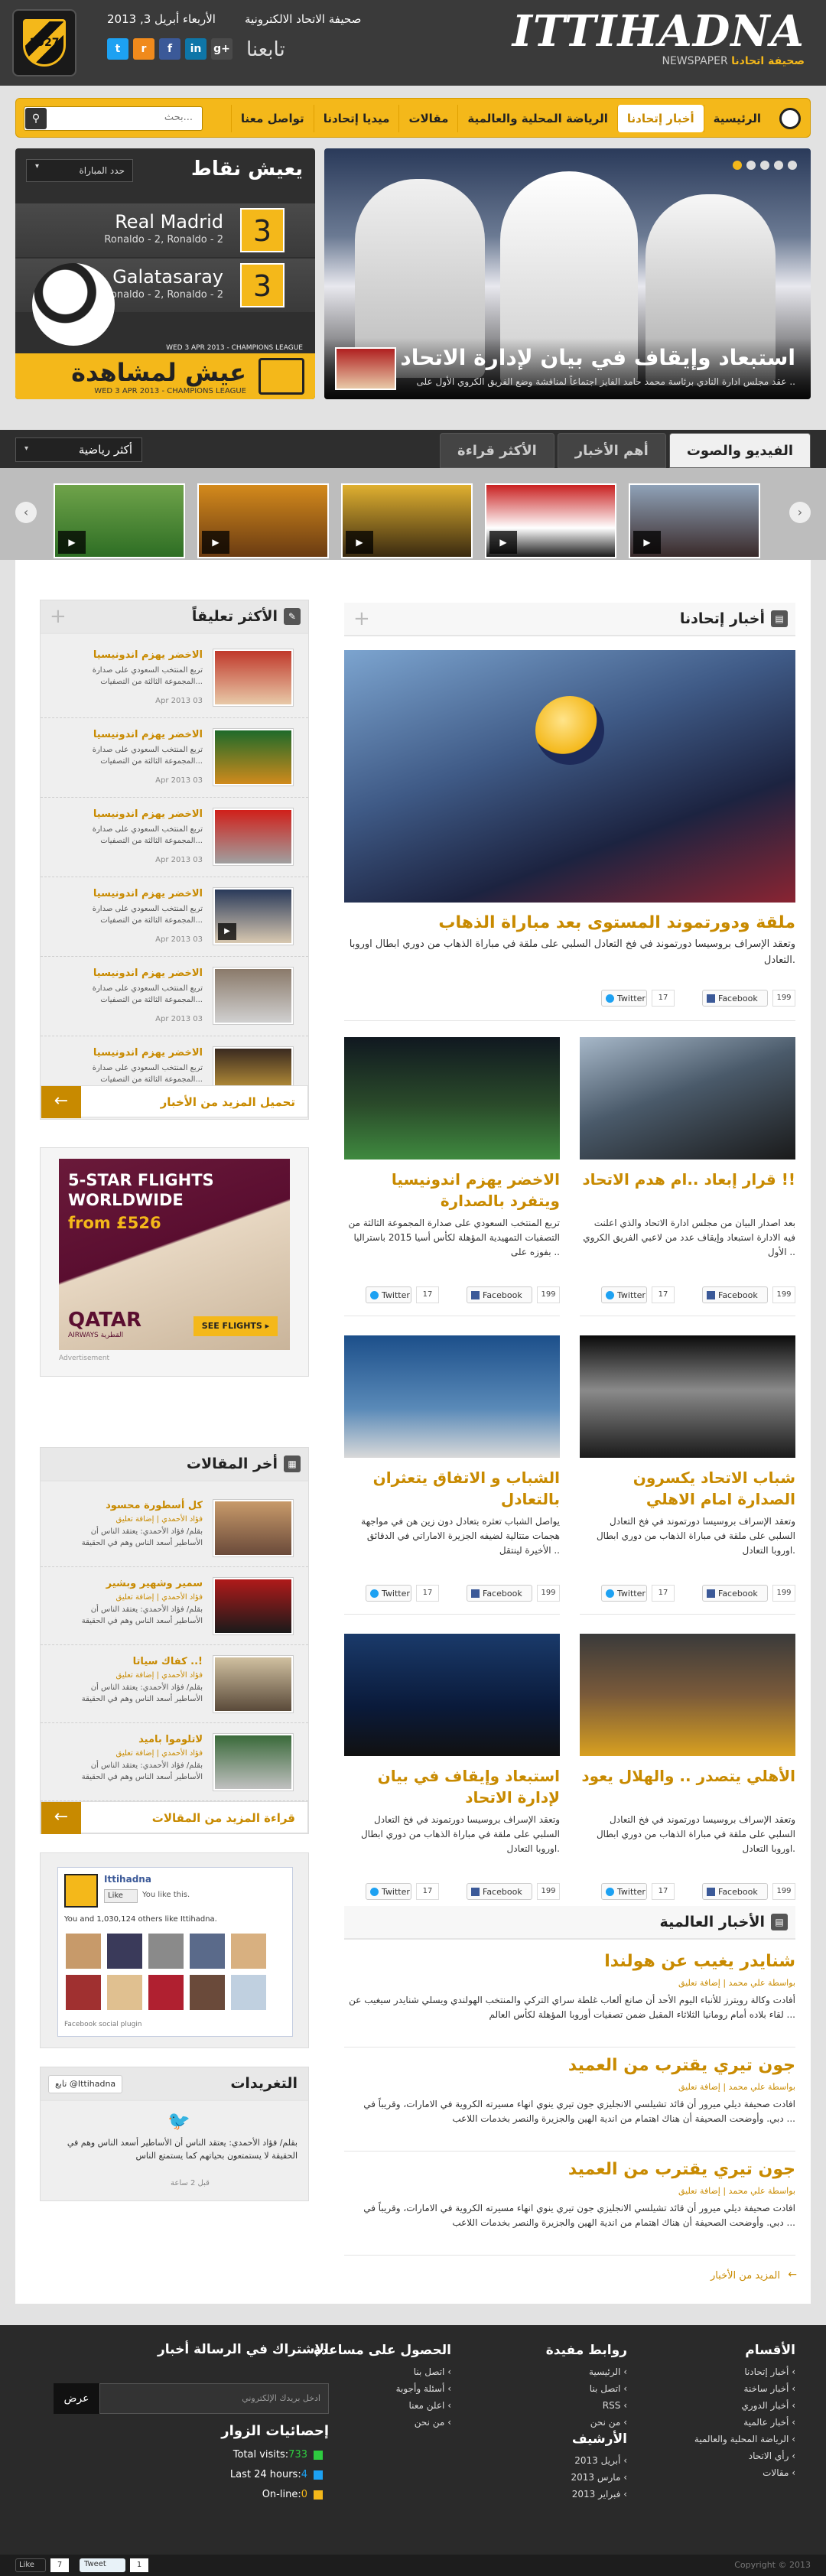 The height and width of the screenshot is (2576, 826). Describe the element at coordinates (77, 2398) in the screenshot. I see `newsletter-submit-button: عرض` at that location.